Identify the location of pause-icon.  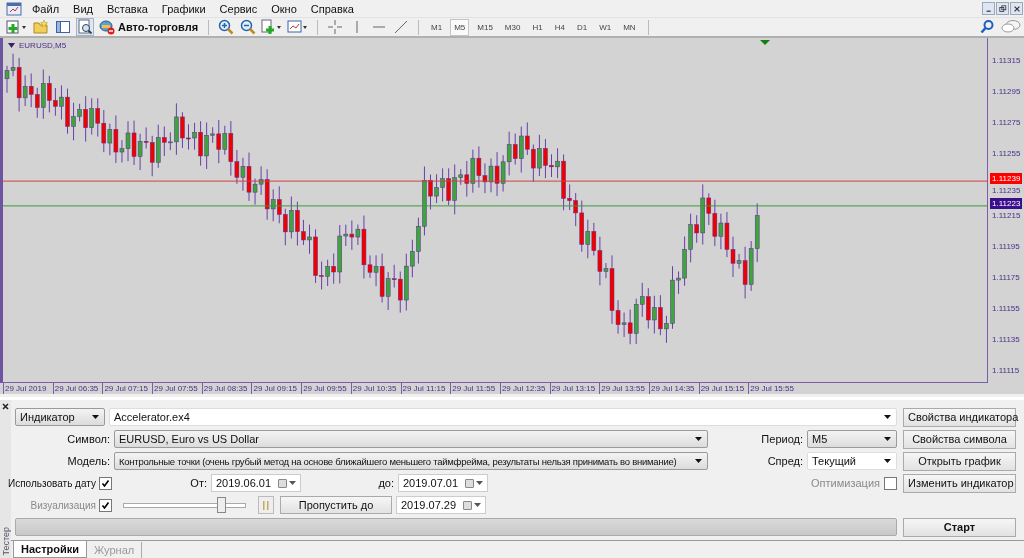
(266, 505).